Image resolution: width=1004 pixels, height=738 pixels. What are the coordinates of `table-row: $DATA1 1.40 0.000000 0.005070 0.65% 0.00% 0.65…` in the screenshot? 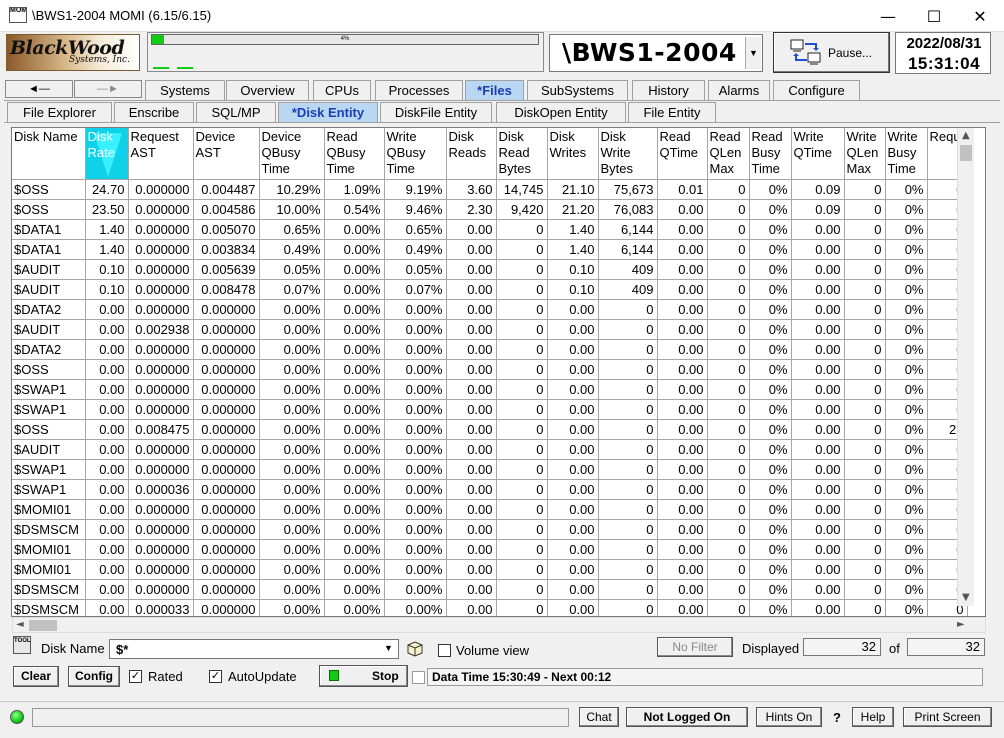 It's located at (490, 229).